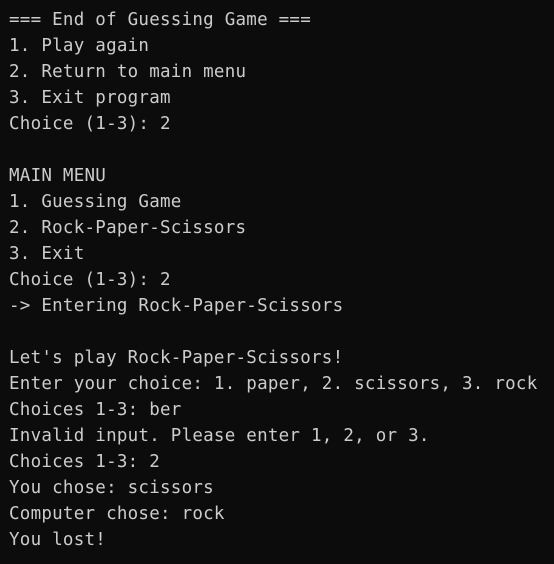 This screenshot has height=564, width=554. I want to click on menu-option-exit-program: 3. Exit program, so click(90, 98).